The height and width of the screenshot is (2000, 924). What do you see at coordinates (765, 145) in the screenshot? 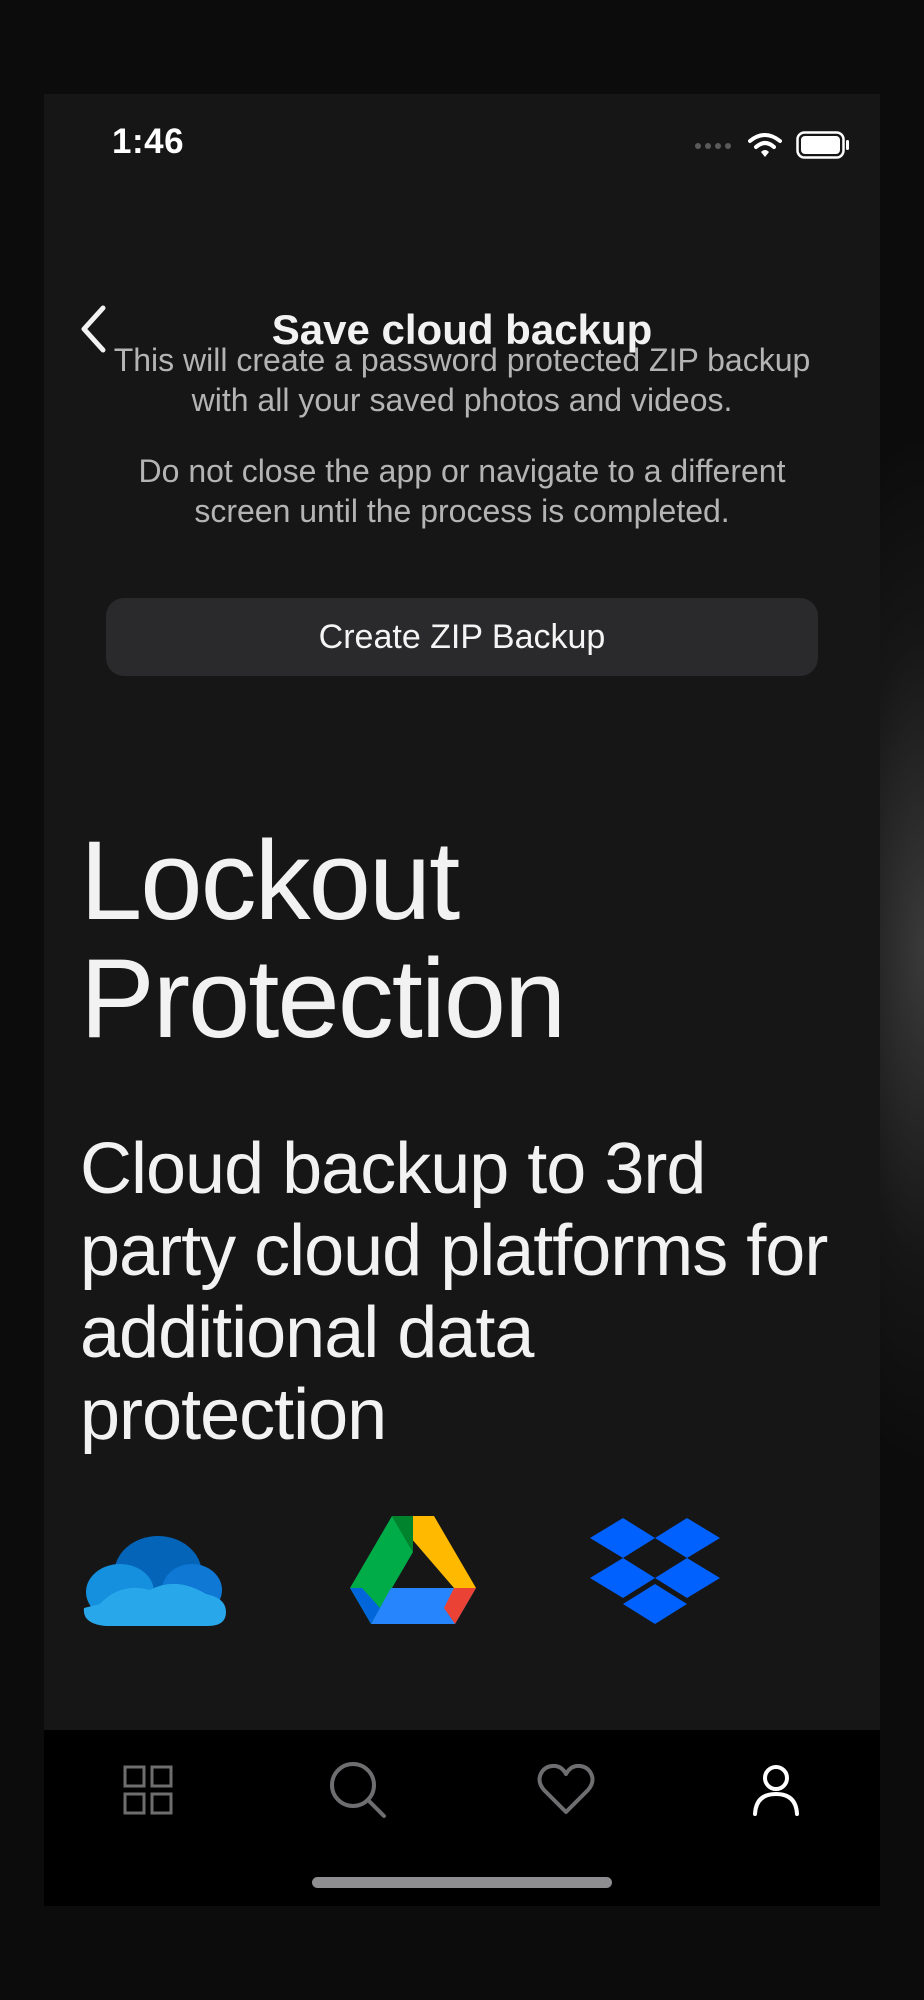
I see `wifi-icon` at bounding box center [765, 145].